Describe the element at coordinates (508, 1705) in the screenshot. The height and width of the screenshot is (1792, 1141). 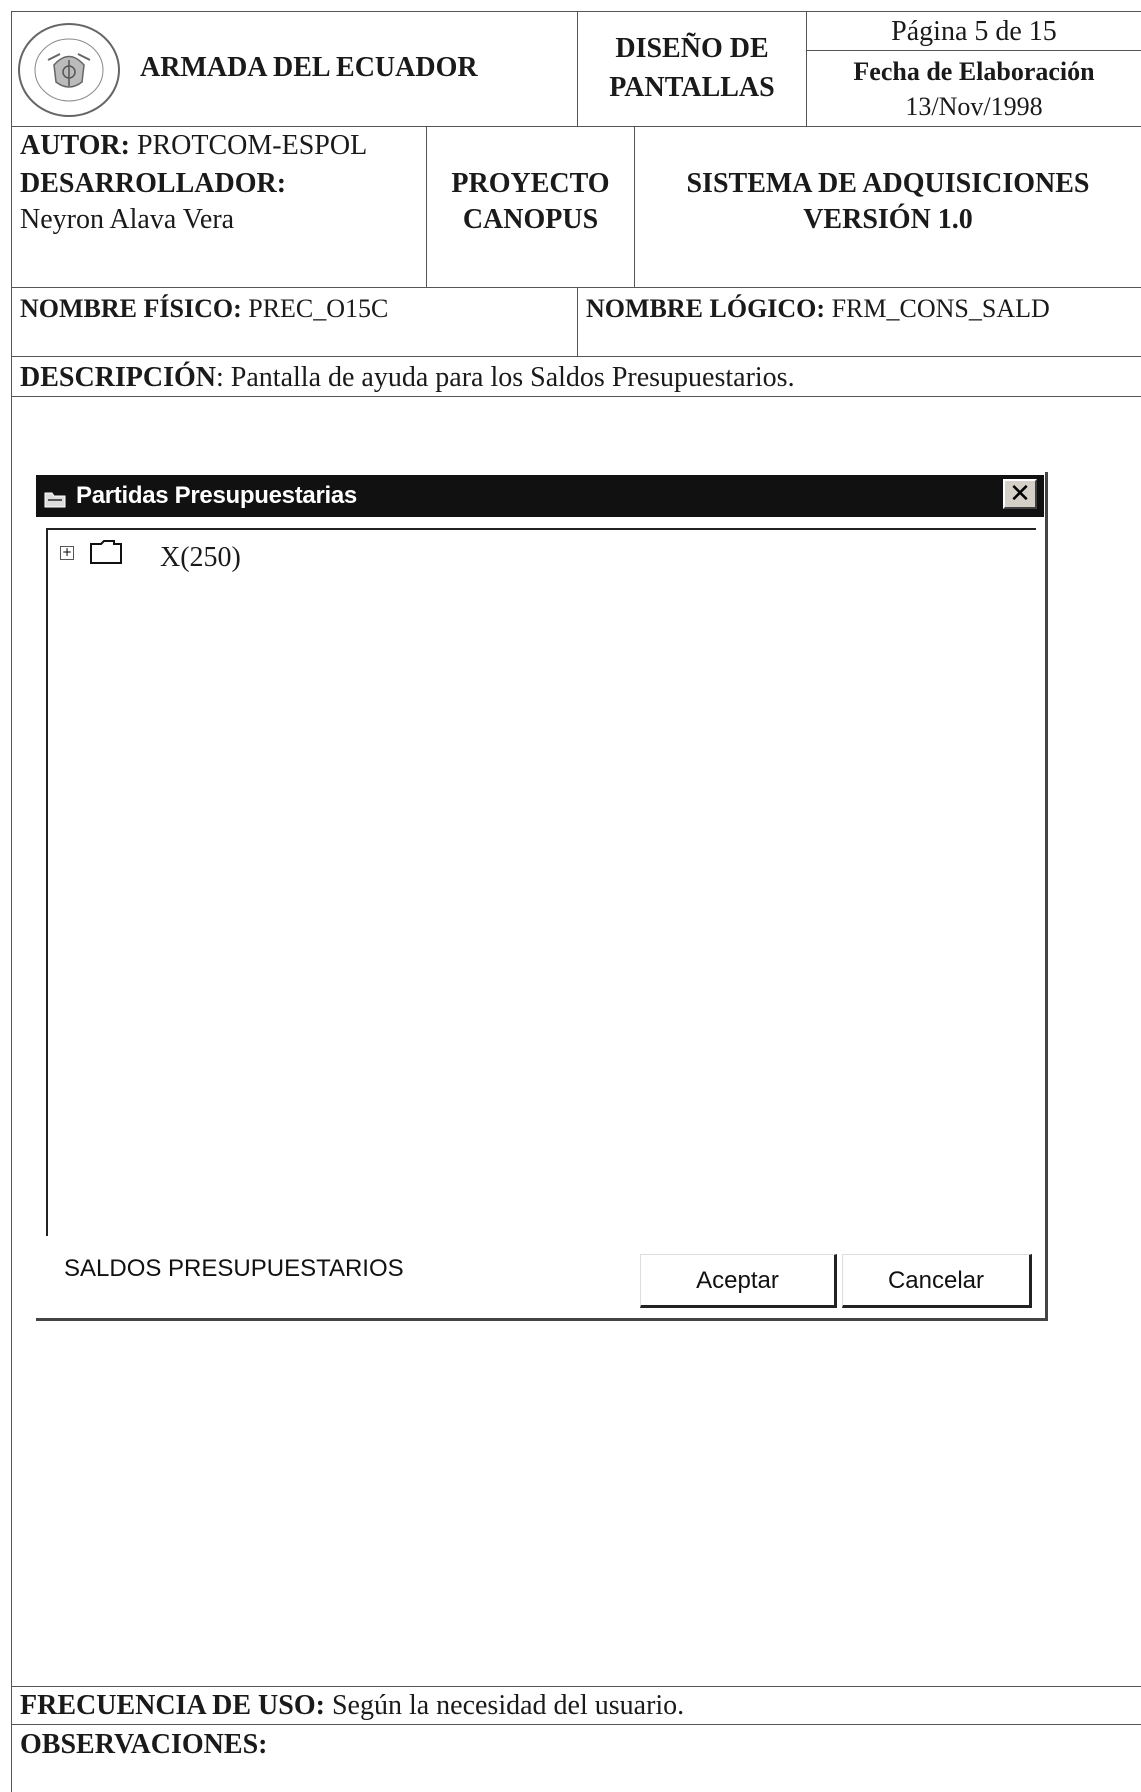
I see `frequency-value: Según la necesidad del usuario.` at that location.